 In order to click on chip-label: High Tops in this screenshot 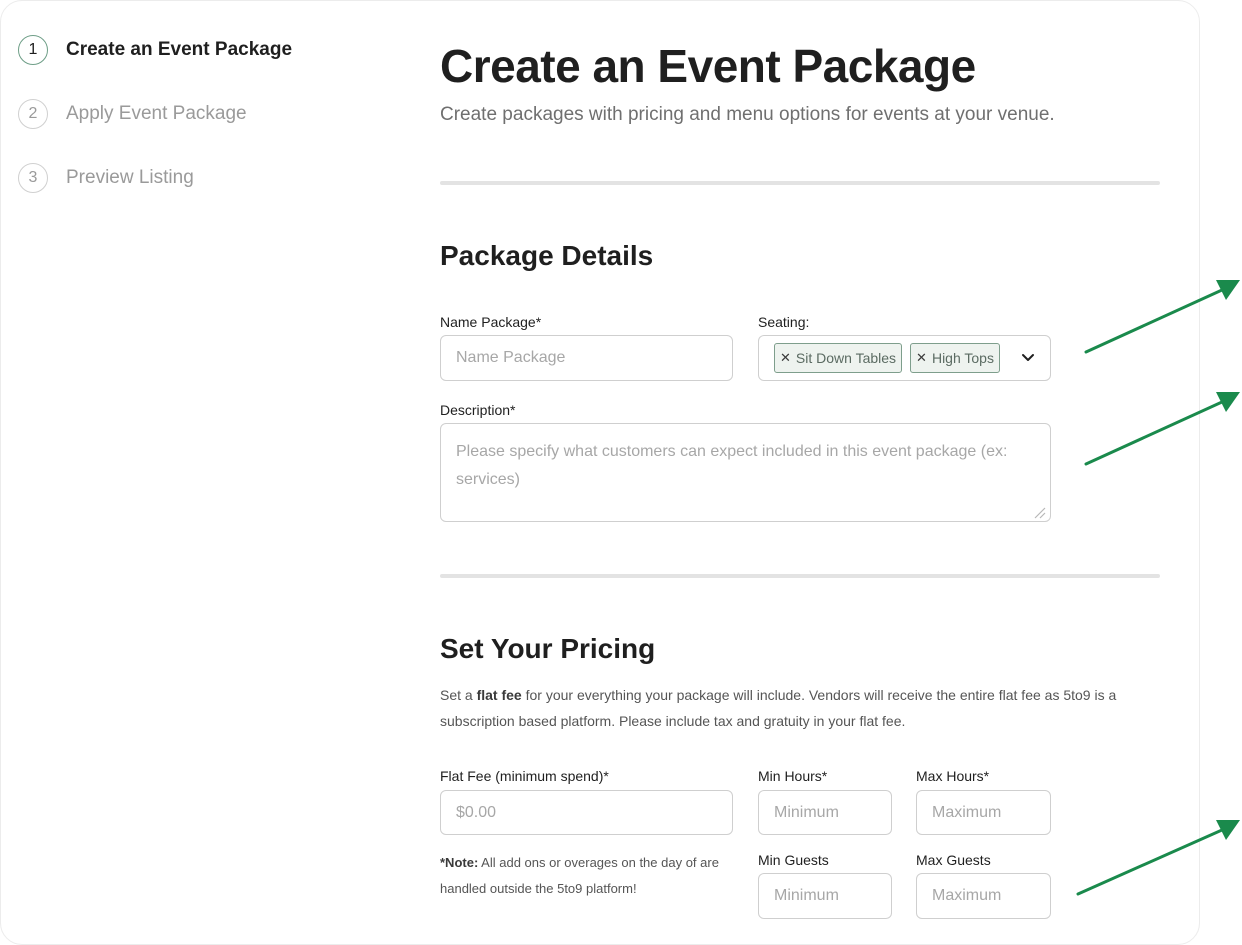, I will do `click(962, 358)`.